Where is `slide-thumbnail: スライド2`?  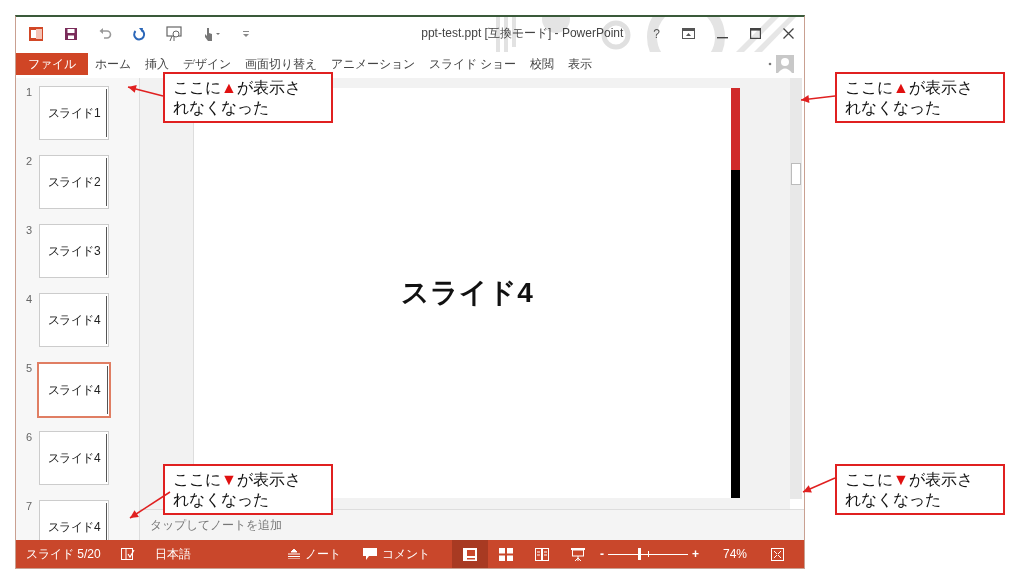
slide-thumbnail: スライド2 is located at coordinates (74, 182).